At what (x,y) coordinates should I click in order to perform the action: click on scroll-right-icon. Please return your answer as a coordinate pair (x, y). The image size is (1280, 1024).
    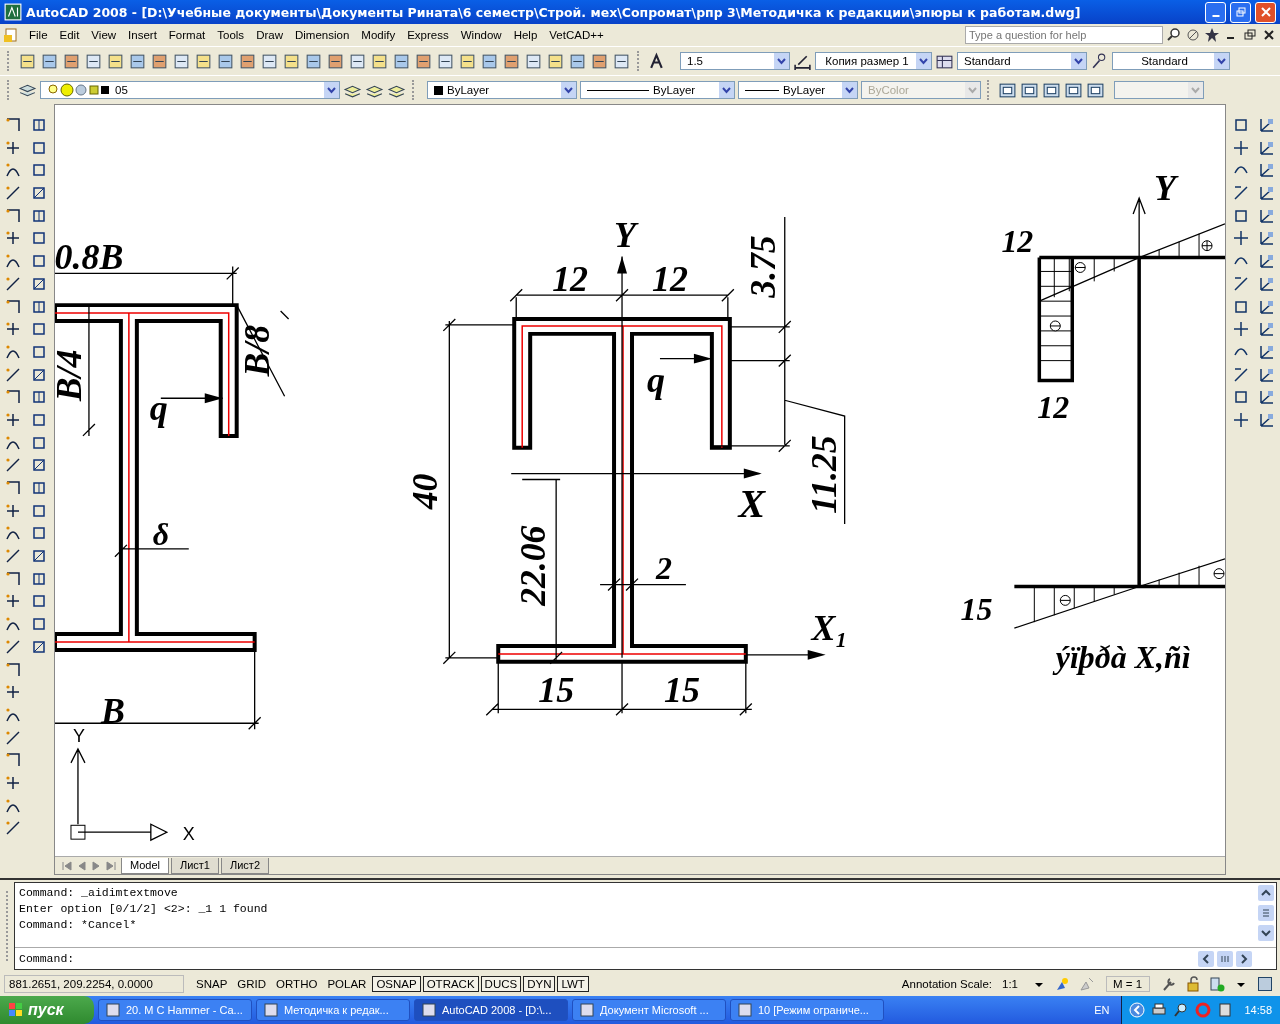
    Looking at the image, I should click on (1244, 958).